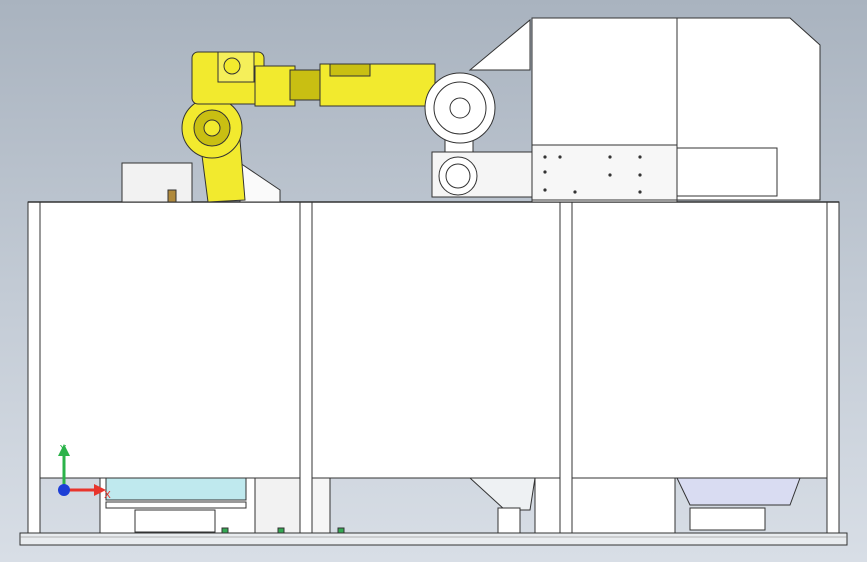 The image size is (867, 562). What do you see at coordinates (64, 490) in the screenshot?
I see `z-axis-indicator` at bounding box center [64, 490].